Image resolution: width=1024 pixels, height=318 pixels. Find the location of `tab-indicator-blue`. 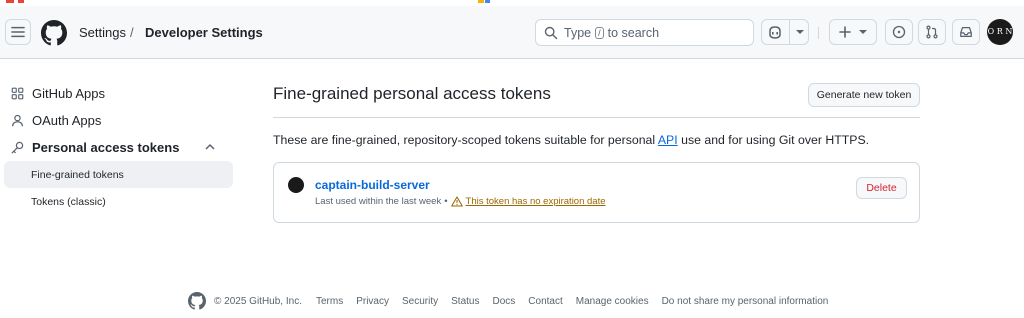

tab-indicator-blue is located at coordinates (487, 1).